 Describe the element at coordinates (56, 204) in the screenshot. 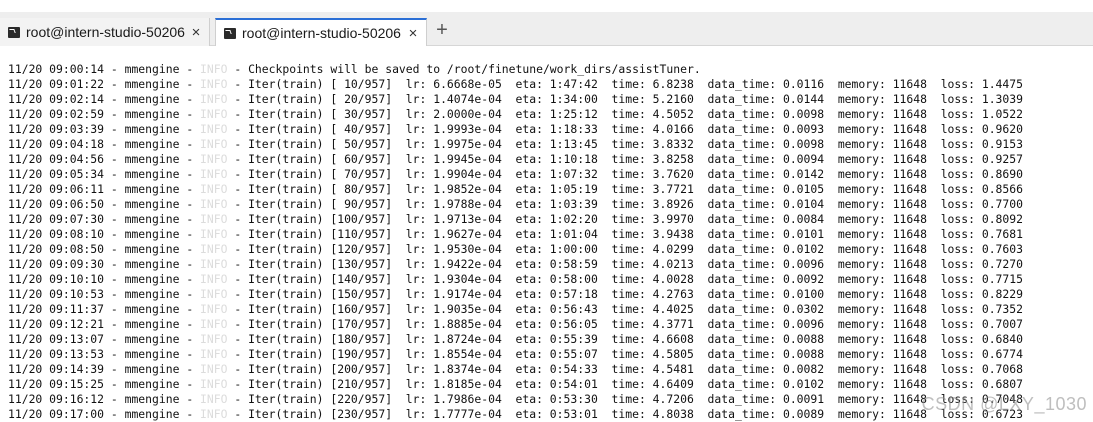

I see `log-timestamp: 11/20 09:06:50` at that location.